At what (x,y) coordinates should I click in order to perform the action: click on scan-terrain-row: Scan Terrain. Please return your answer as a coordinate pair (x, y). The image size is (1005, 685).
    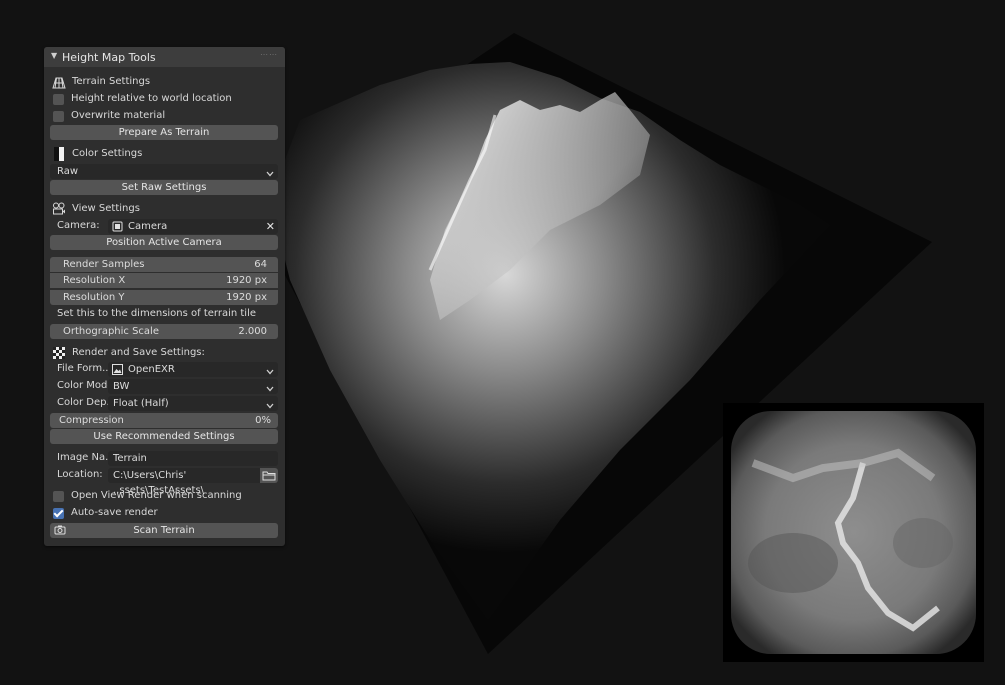
    Looking at the image, I should click on (164, 530).